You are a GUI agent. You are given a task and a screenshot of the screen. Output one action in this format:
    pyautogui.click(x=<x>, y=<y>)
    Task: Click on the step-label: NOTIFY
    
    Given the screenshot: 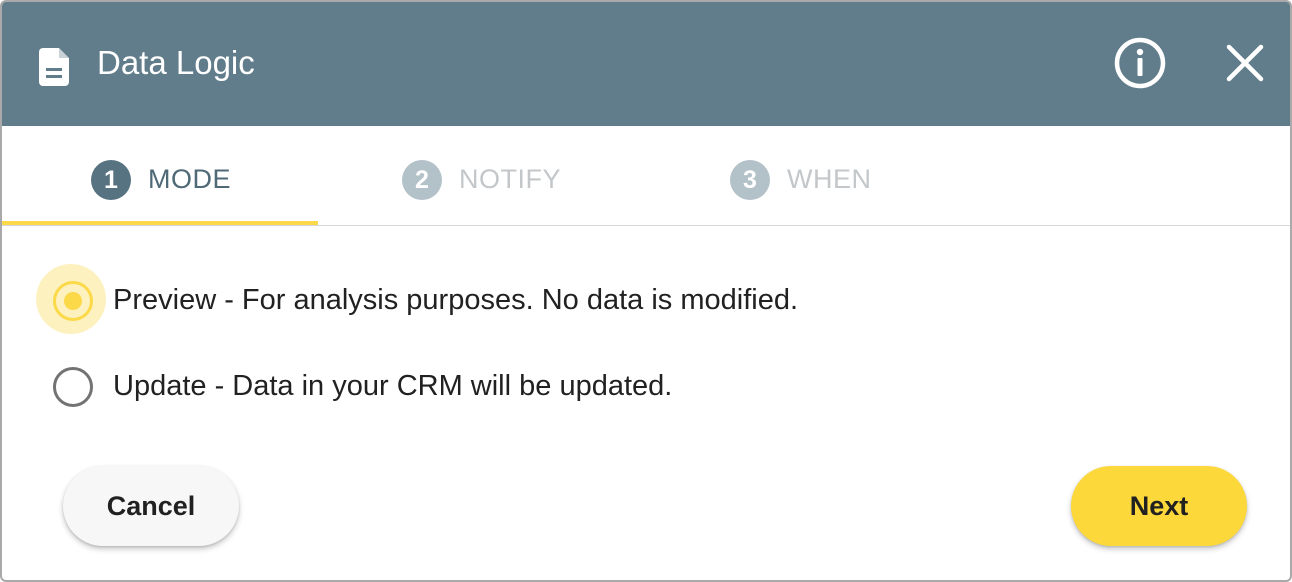 What is the action you would take?
    pyautogui.click(x=510, y=179)
    